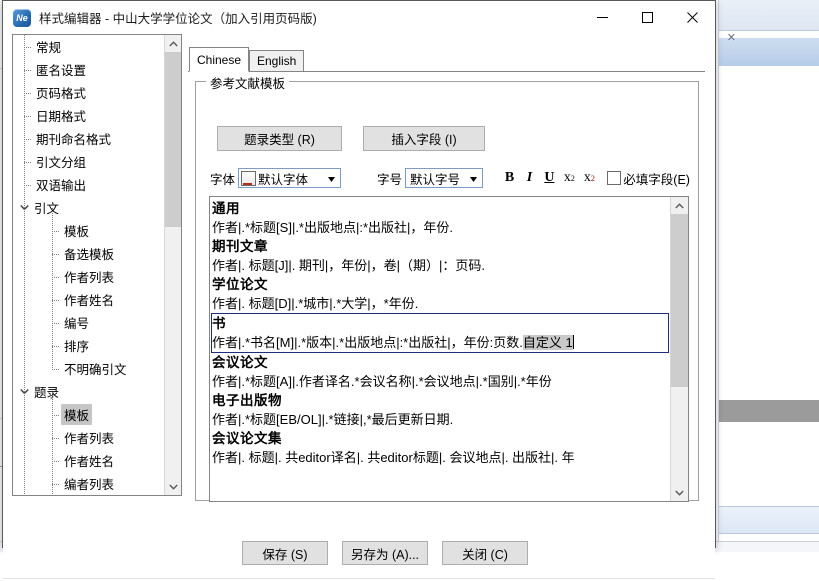 The width and height of the screenshot is (819, 581). What do you see at coordinates (47, 393) in the screenshot?
I see `sidebar-item-label: 题录` at bounding box center [47, 393].